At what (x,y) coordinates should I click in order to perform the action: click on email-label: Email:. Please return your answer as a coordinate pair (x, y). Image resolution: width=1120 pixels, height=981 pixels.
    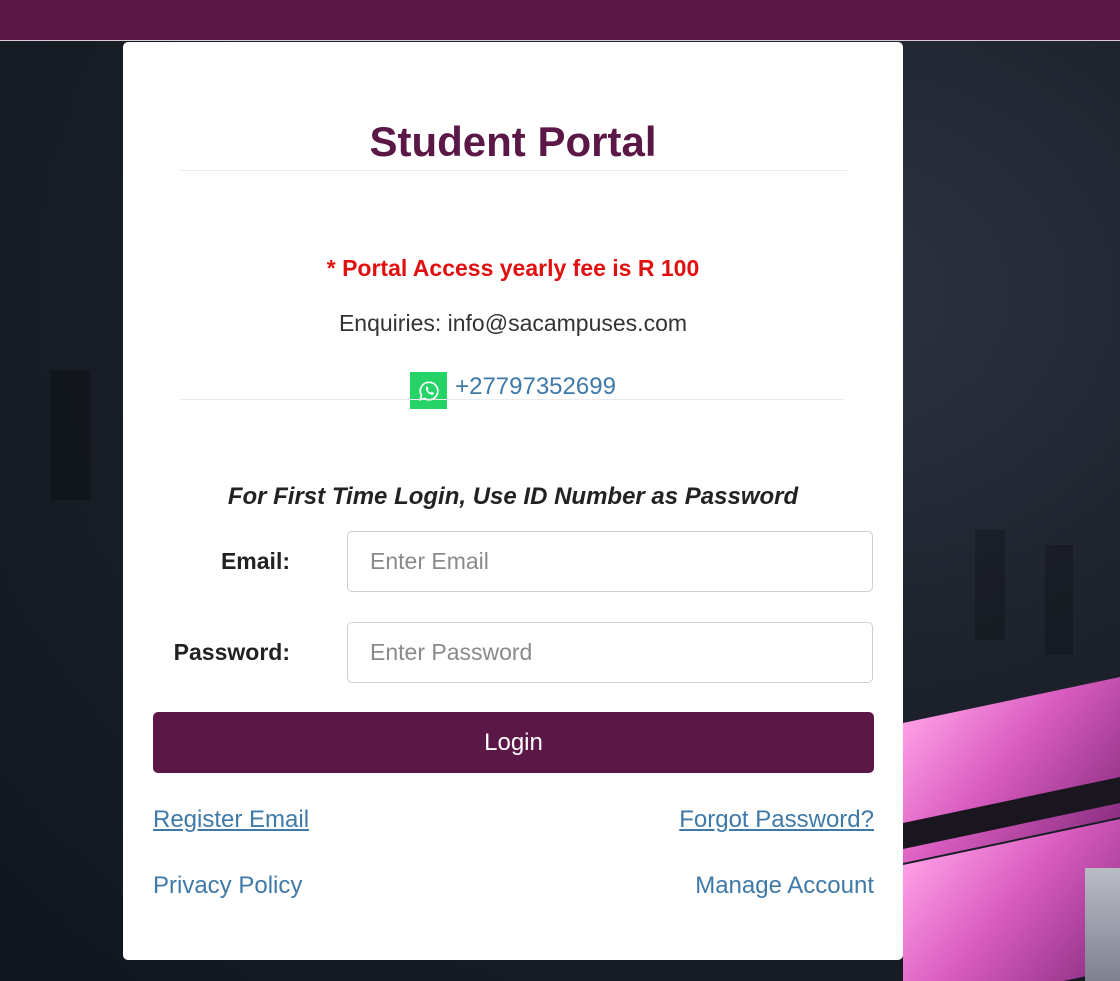
    Looking at the image, I should click on (255, 561).